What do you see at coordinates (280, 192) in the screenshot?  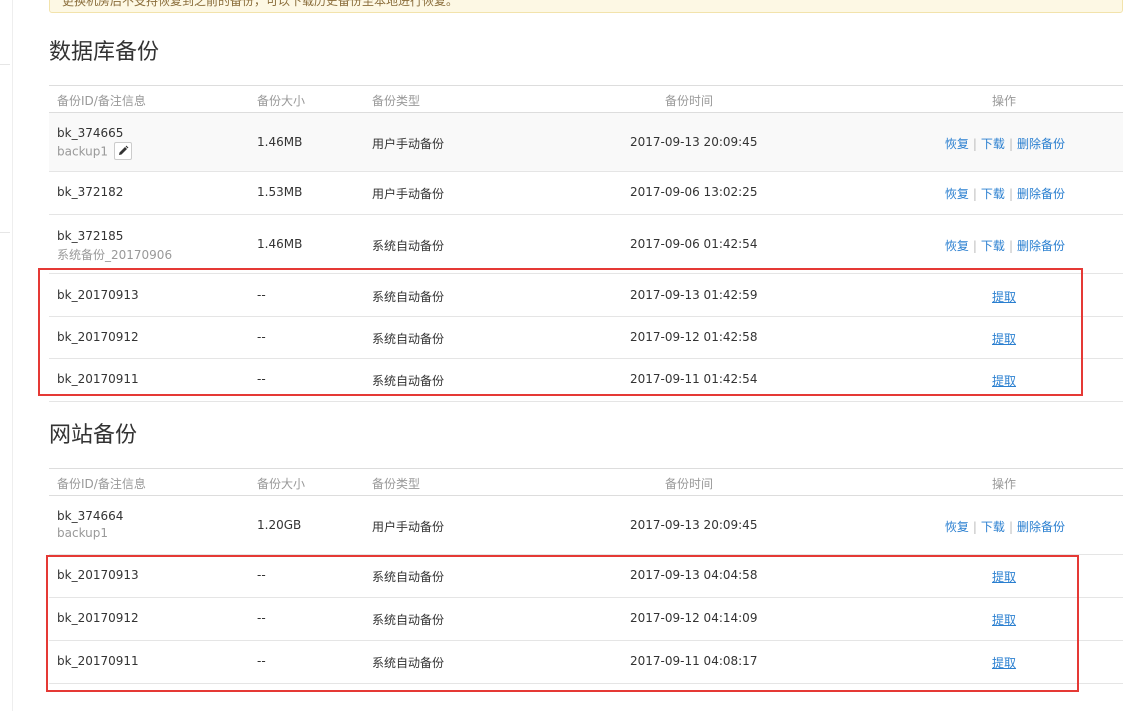 I see `backup-size: 1.53MB` at bounding box center [280, 192].